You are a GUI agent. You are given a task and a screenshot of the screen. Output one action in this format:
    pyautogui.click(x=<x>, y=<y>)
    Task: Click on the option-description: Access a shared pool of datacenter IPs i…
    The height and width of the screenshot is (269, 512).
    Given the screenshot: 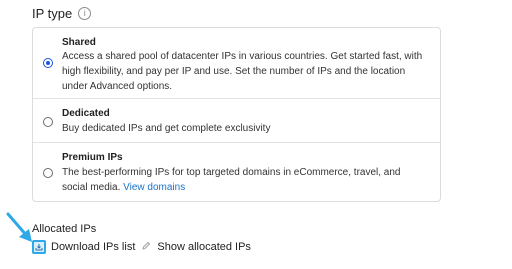 What is the action you would take?
    pyautogui.click(x=242, y=71)
    